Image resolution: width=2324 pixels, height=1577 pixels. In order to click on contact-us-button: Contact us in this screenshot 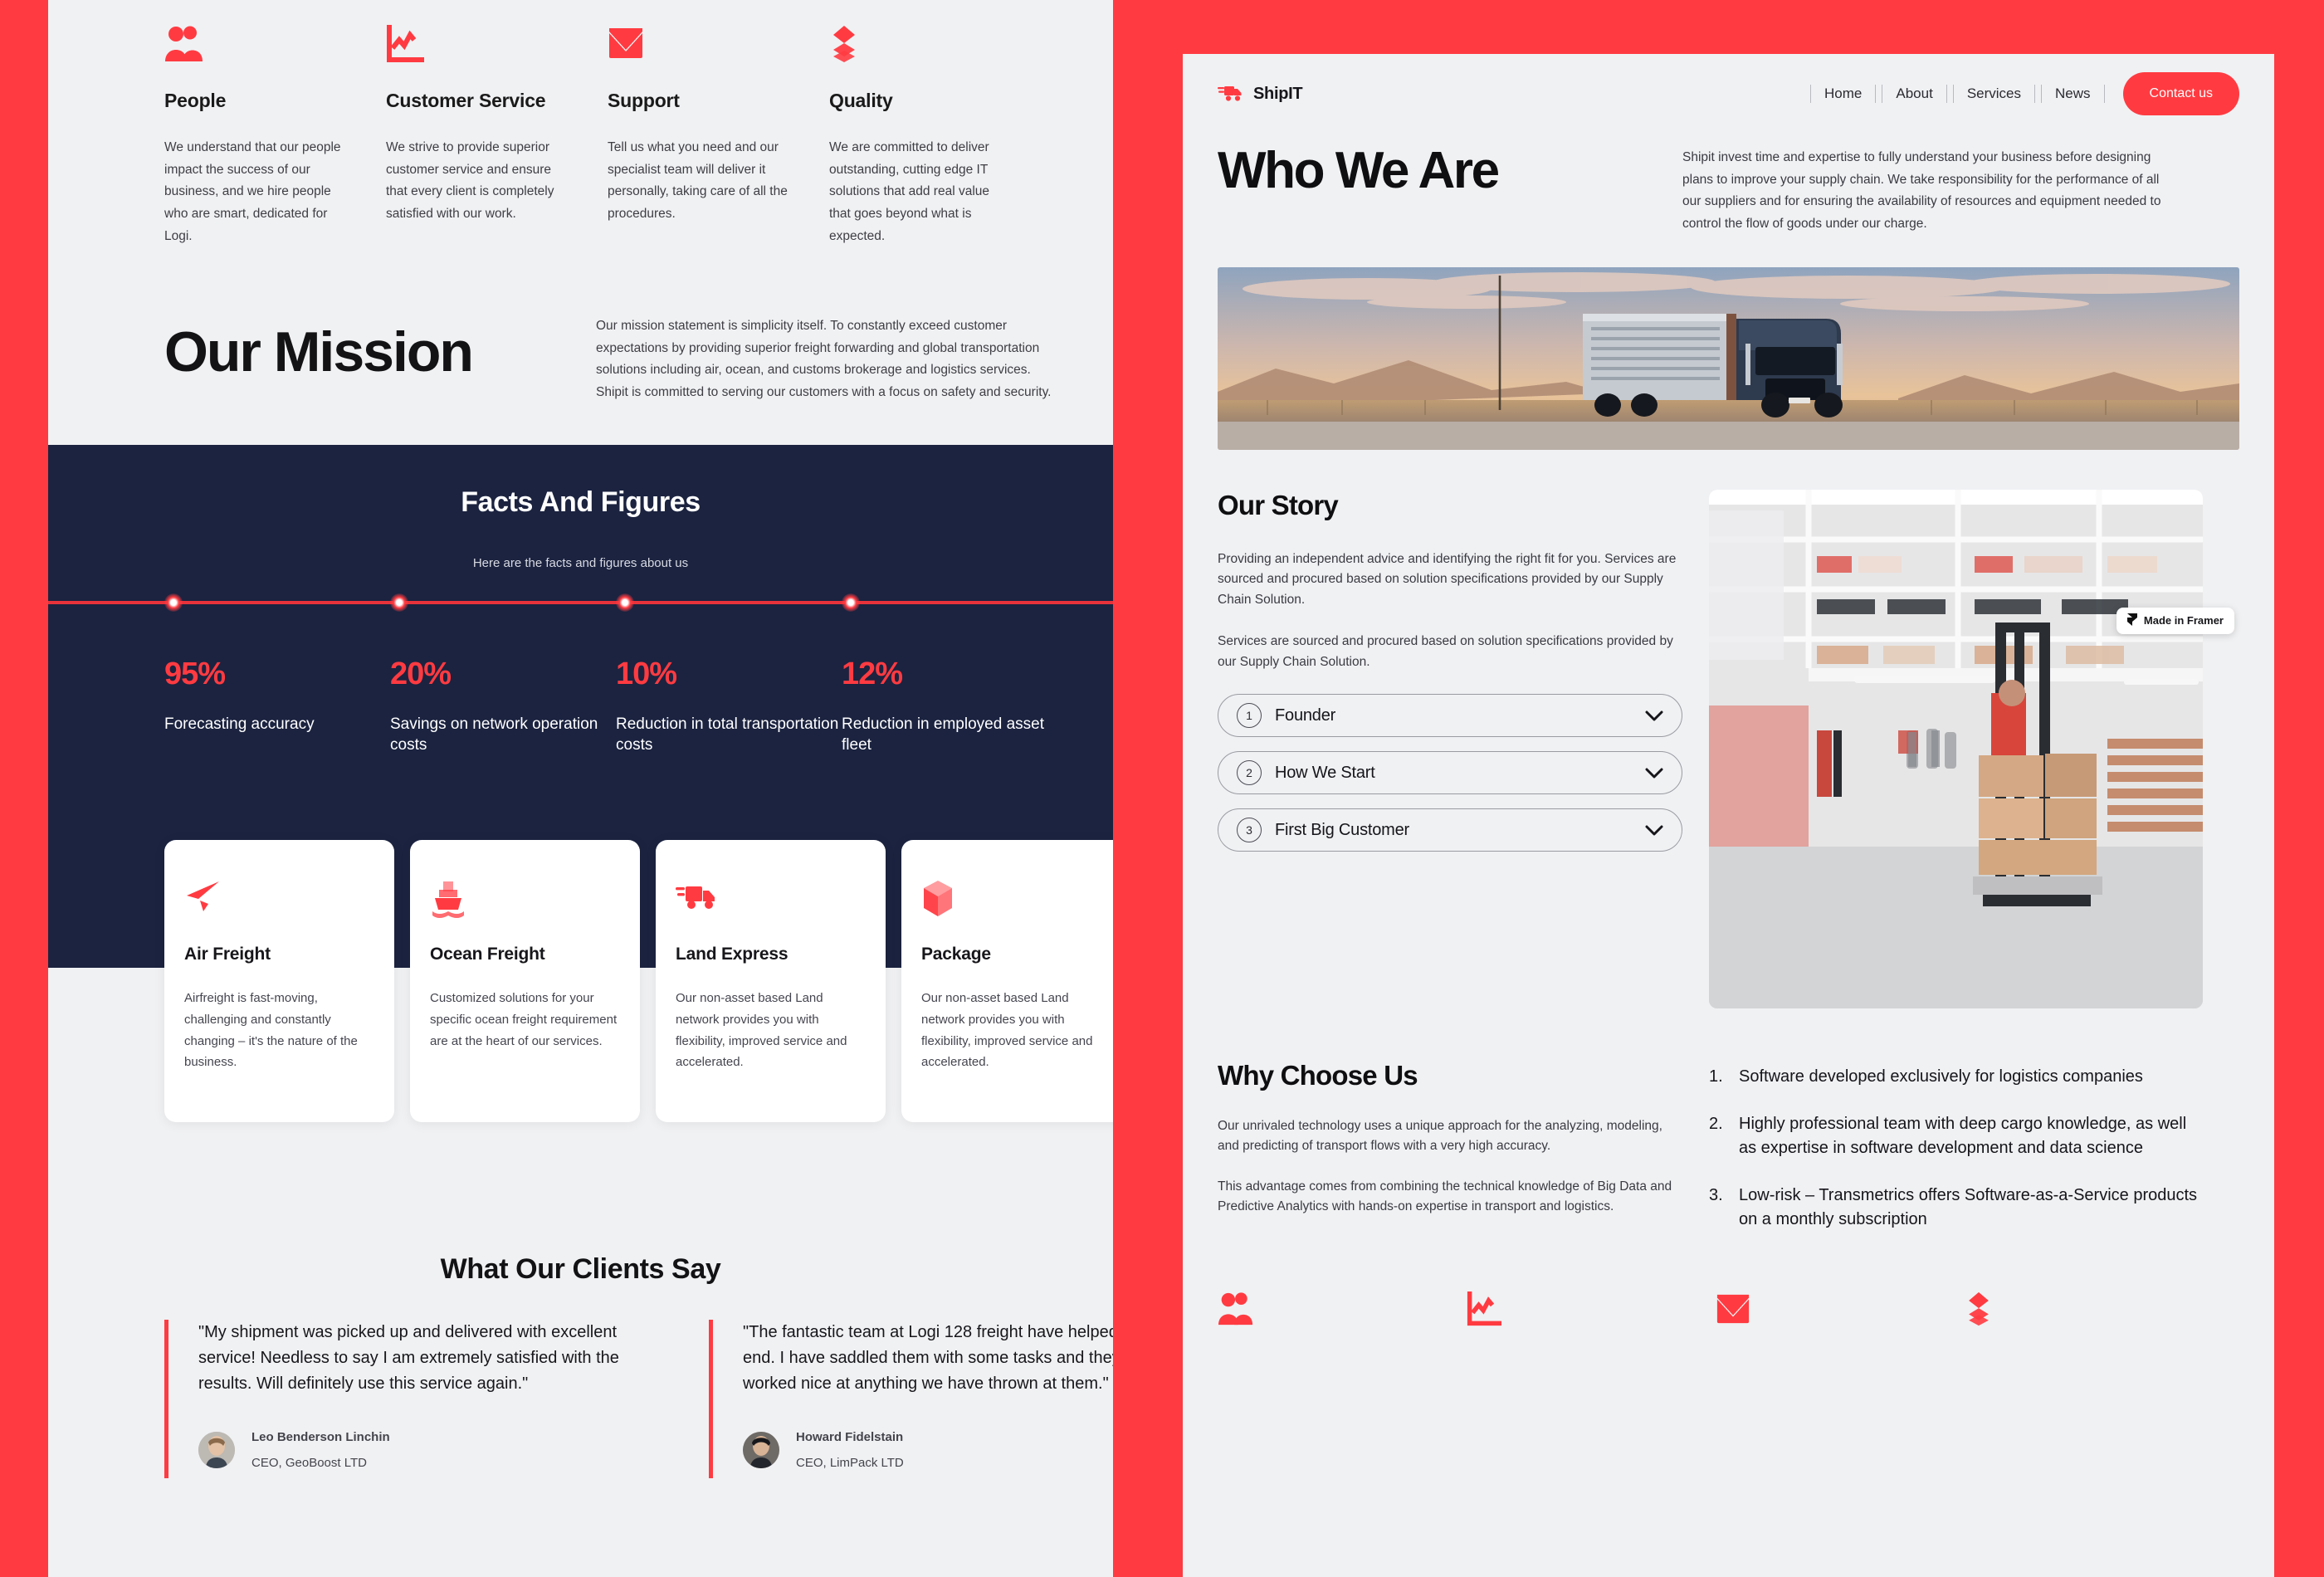, I will do `click(2180, 93)`.